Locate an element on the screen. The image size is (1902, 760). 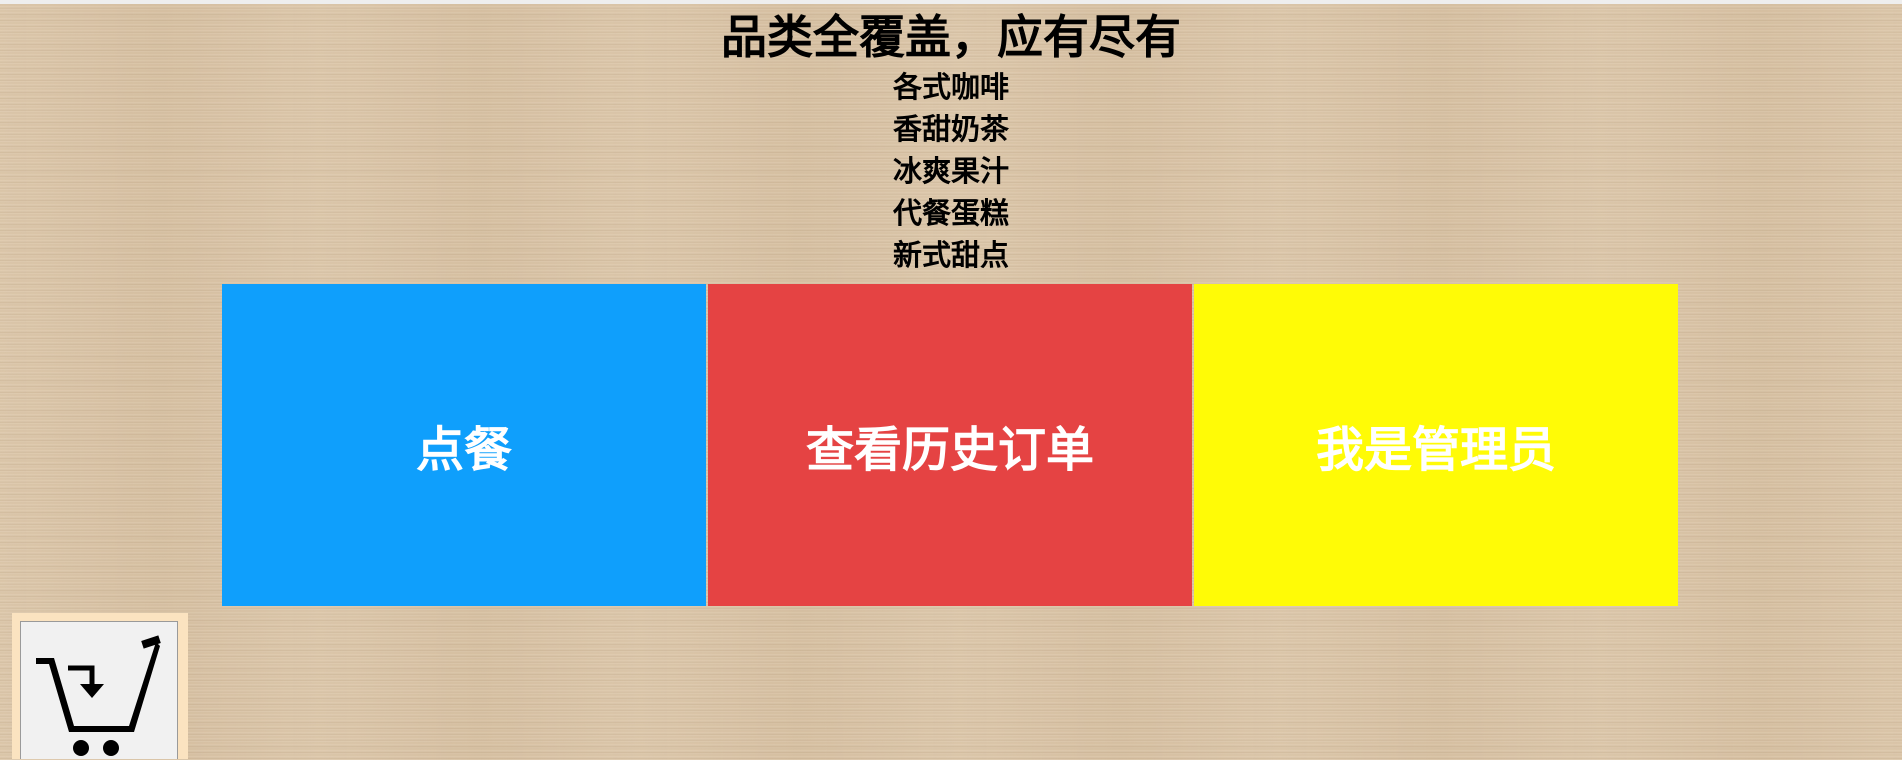
cart-button is located at coordinates (99, 690).